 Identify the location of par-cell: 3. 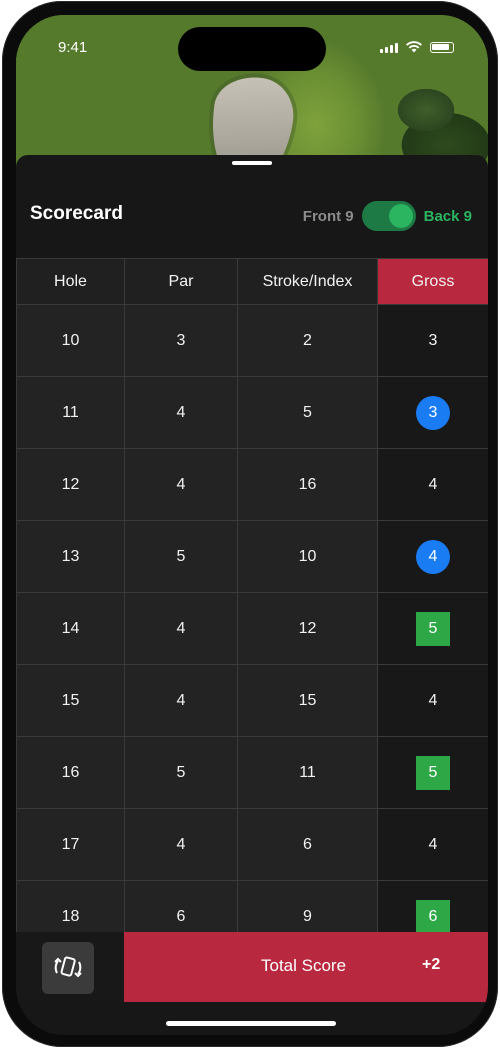
(181, 340).